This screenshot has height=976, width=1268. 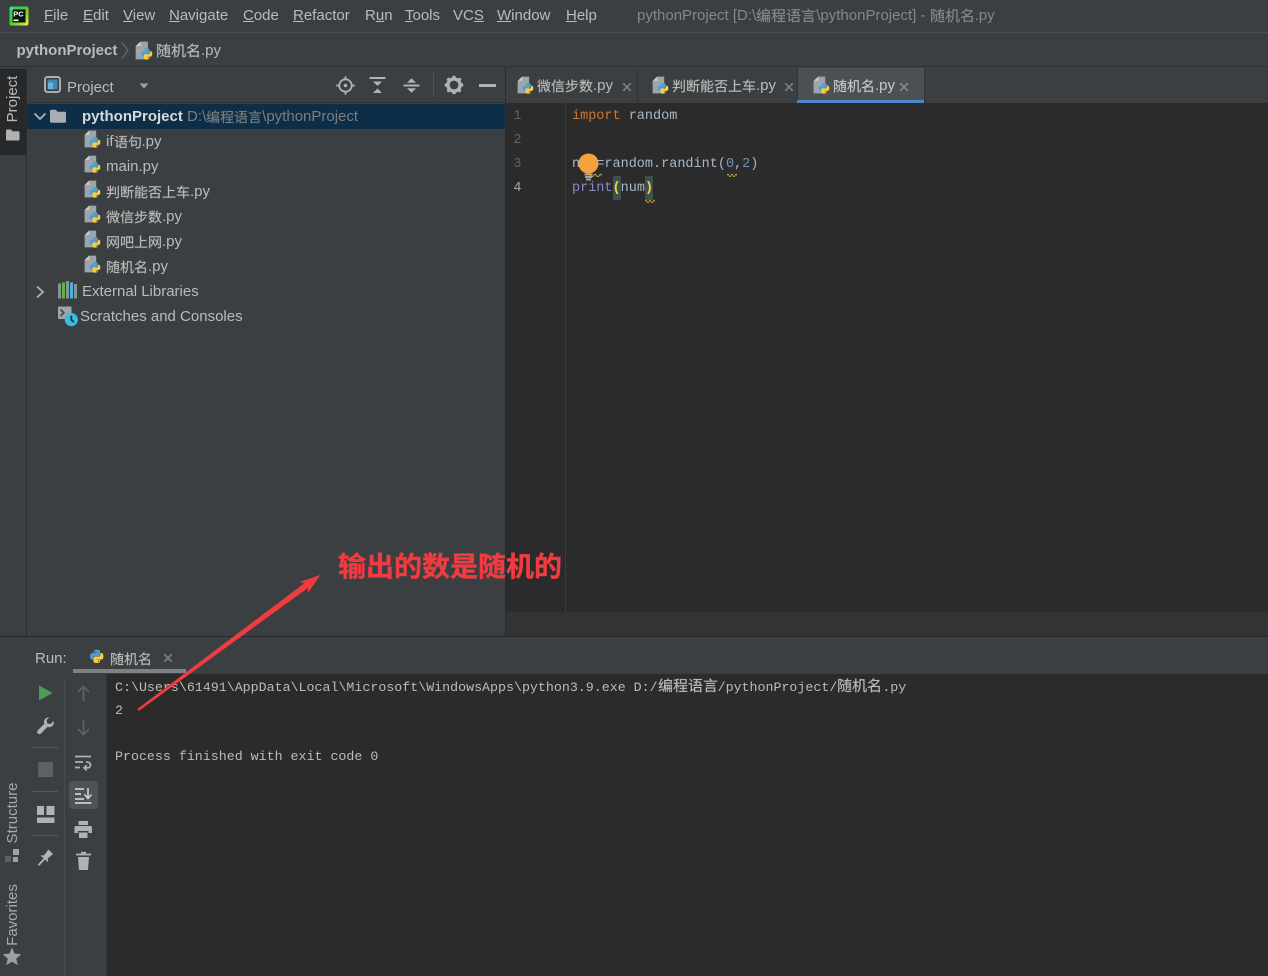 What do you see at coordinates (18, 14) in the screenshot?
I see `svg-text: PC` at bounding box center [18, 14].